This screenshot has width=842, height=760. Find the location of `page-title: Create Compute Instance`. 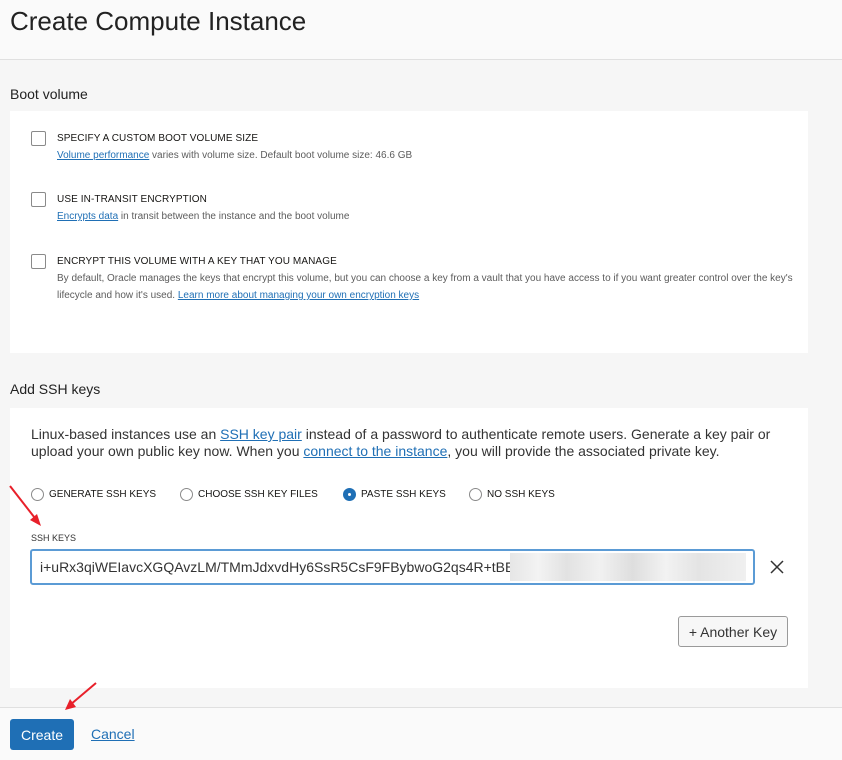

page-title: Create Compute Instance is located at coordinates (158, 21).